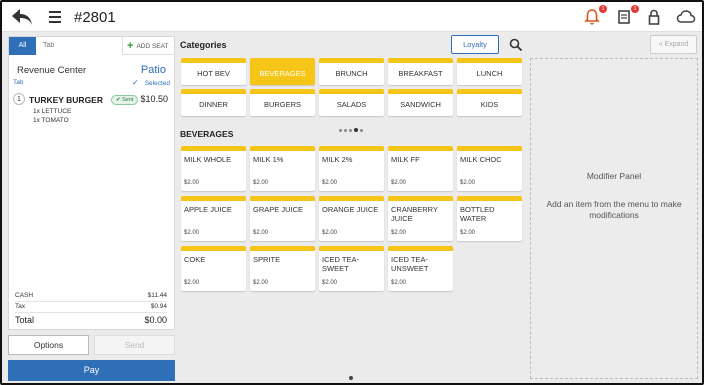  Describe the element at coordinates (51, 120) in the screenshot. I see `modifier-line: 1x TOMATO` at that location.